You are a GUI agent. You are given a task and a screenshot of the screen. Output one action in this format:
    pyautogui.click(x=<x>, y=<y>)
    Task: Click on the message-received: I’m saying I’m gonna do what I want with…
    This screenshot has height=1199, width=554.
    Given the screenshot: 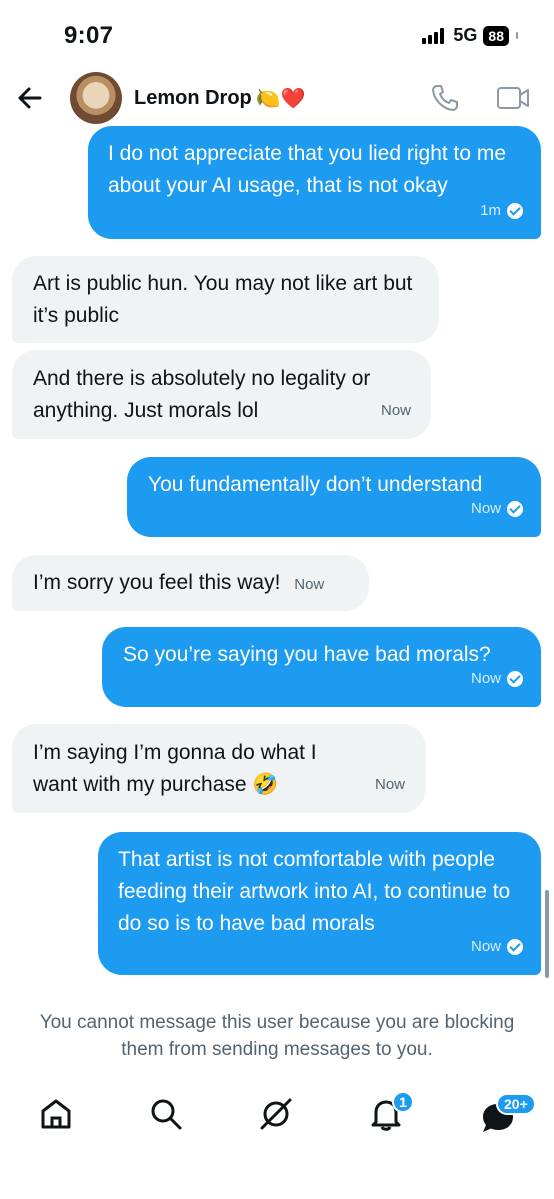 What is the action you would take?
    pyautogui.click(x=219, y=768)
    